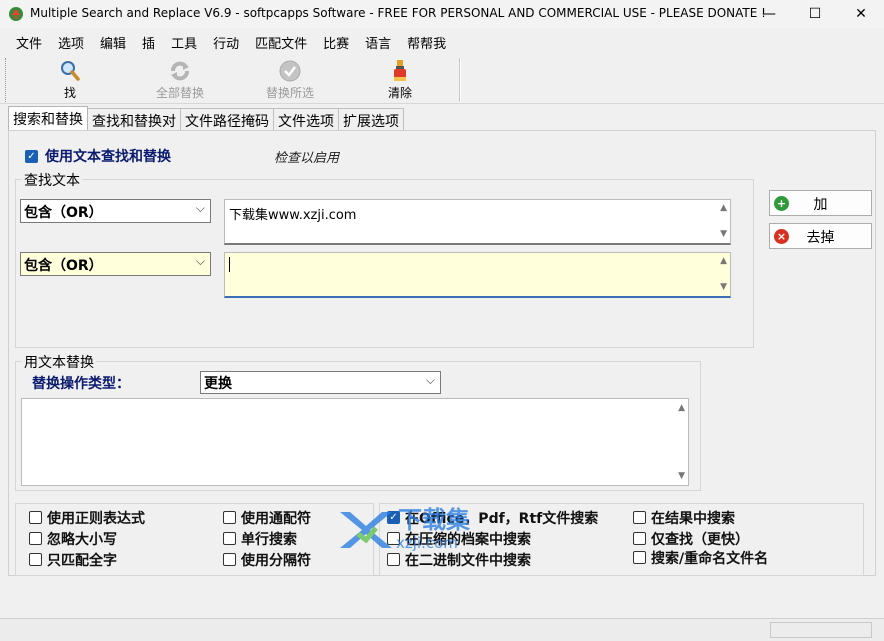  I want to click on menu-edit: 编辑, so click(113, 41).